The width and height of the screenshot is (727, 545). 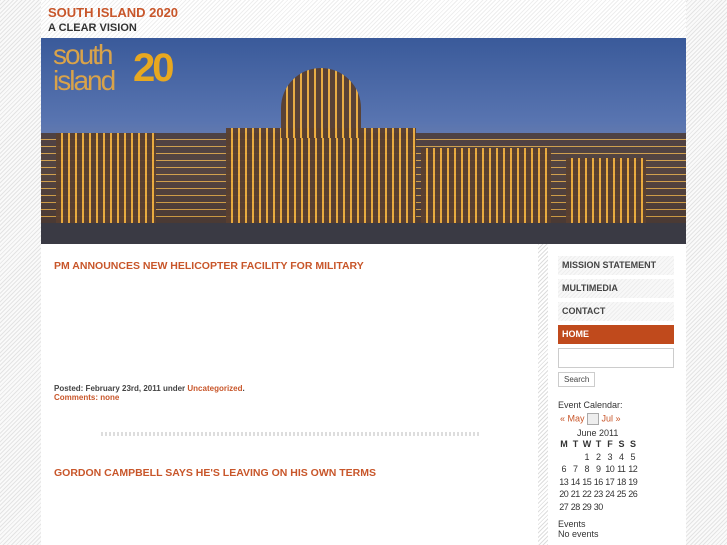 What do you see at coordinates (578, 534) in the screenshot?
I see `events-value: No events` at bounding box center [578, 534].